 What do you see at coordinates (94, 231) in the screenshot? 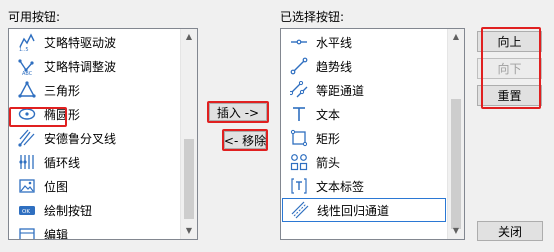
I see `list-item: 编辑` at bounding box center [94, 231].